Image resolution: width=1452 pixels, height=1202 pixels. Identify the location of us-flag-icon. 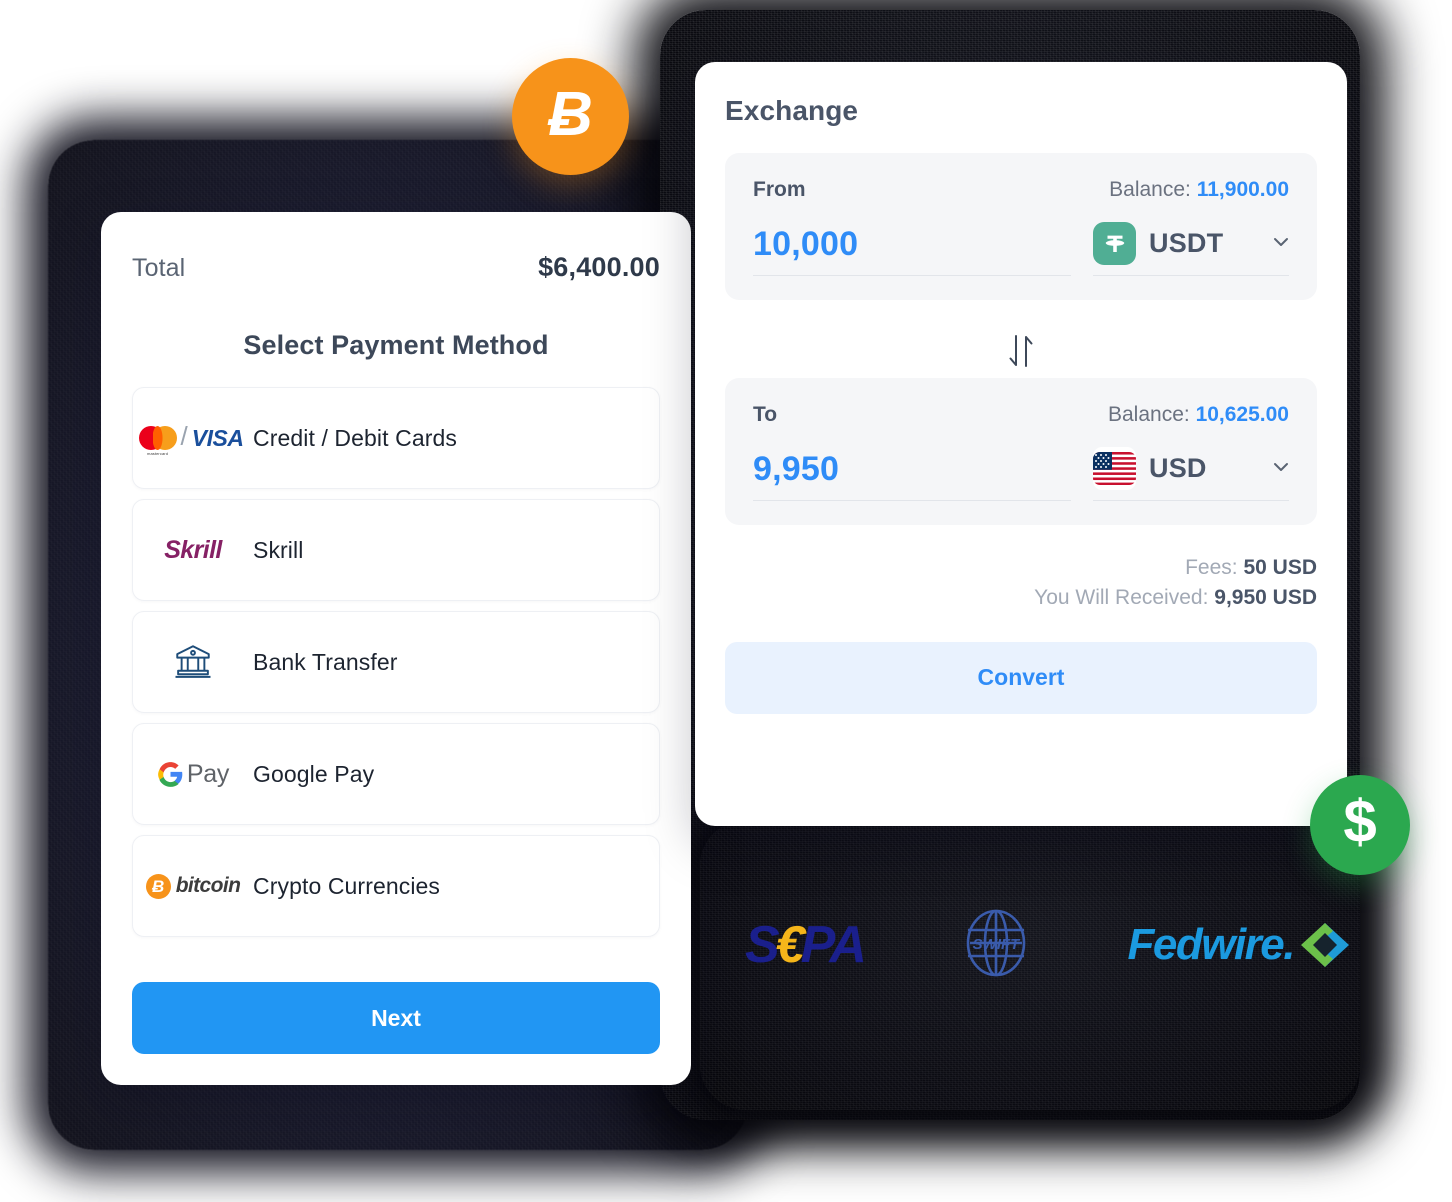
(1114, 468).